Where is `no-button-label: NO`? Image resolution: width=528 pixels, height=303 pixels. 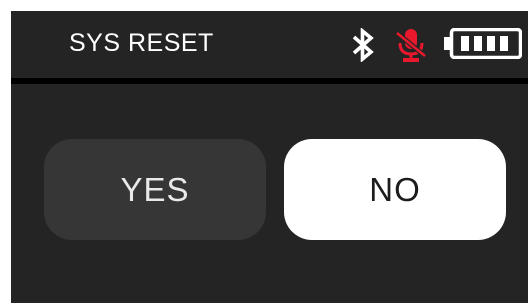
no-button-label: NO is located at coordinates (395, 189).